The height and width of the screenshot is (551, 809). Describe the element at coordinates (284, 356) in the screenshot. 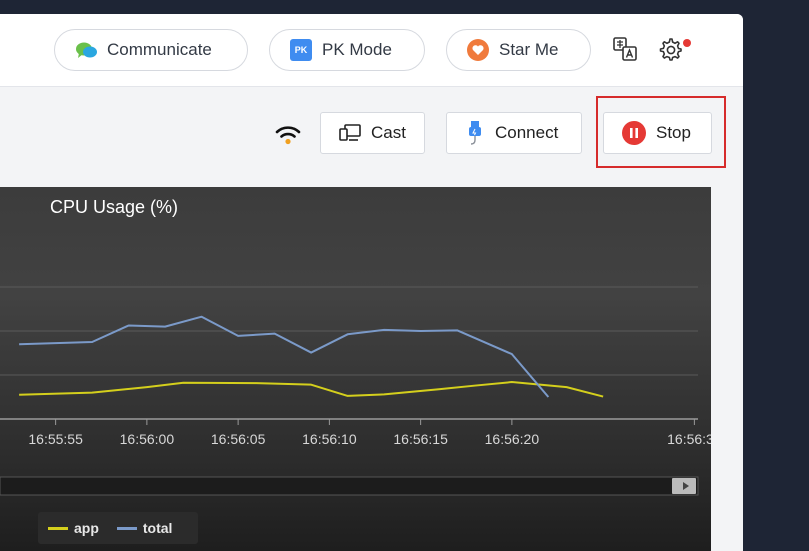

I see `series-line-total` at that location.